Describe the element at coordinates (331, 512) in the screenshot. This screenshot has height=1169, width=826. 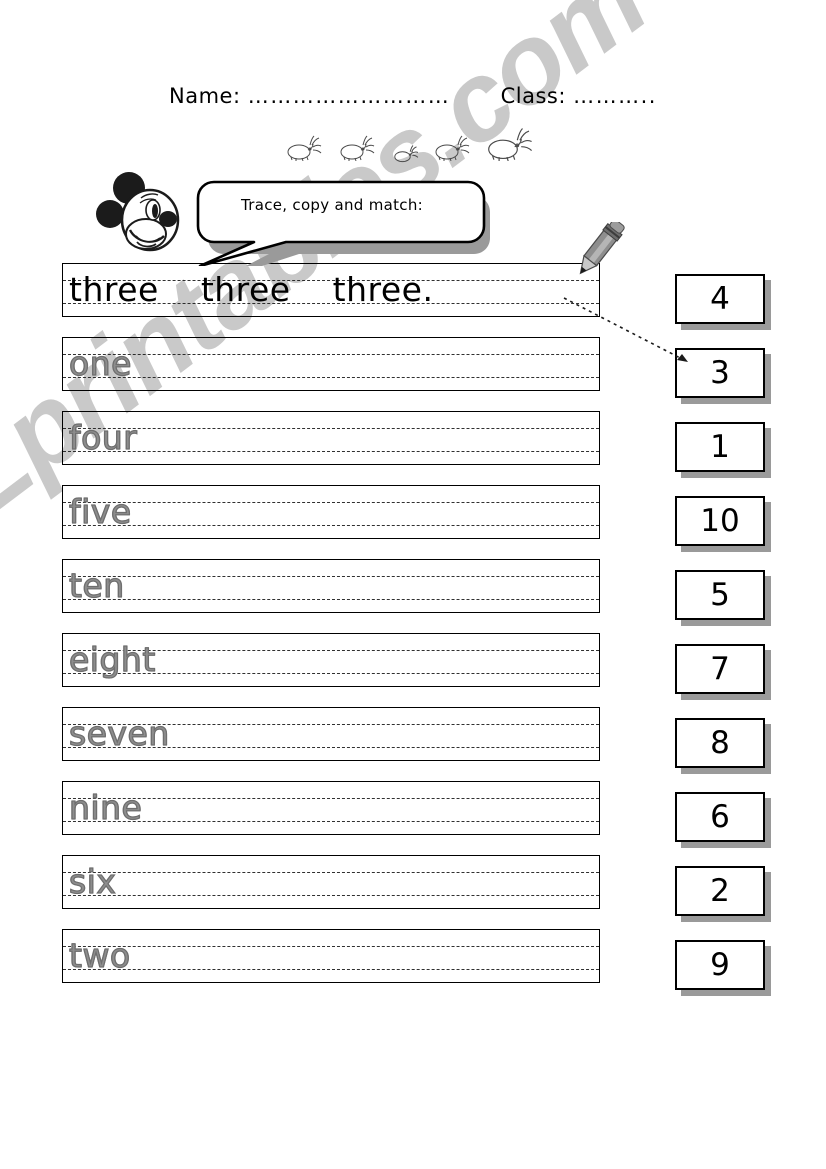
I see `writing-row-five: five` at that location.